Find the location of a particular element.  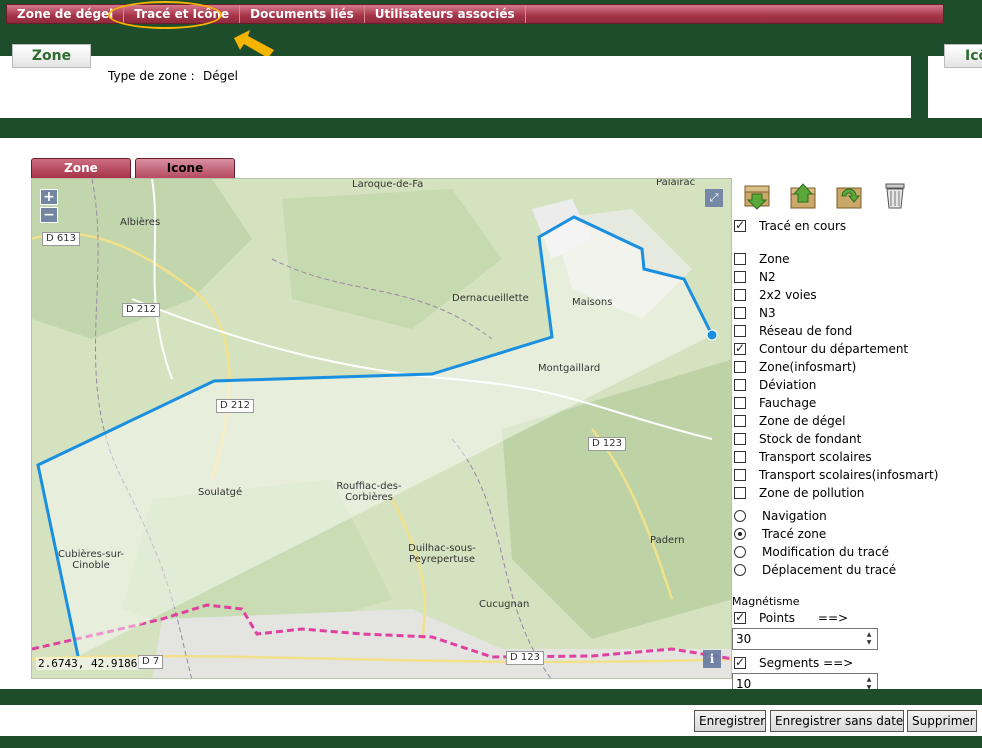

magnetisme-title: Magnétisme is located at coordinates (766, 601).